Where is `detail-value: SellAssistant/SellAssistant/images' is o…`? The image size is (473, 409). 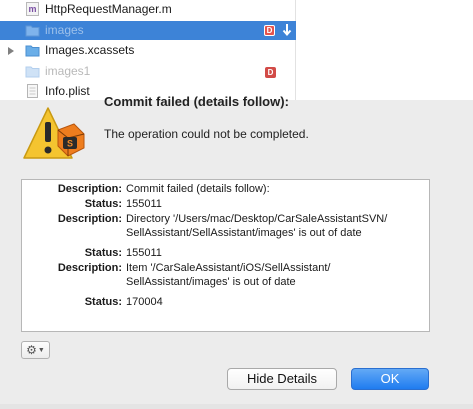
detail-value: SellAssistant/SellAssistant/images' is o… is located at coordinates (244, 233).